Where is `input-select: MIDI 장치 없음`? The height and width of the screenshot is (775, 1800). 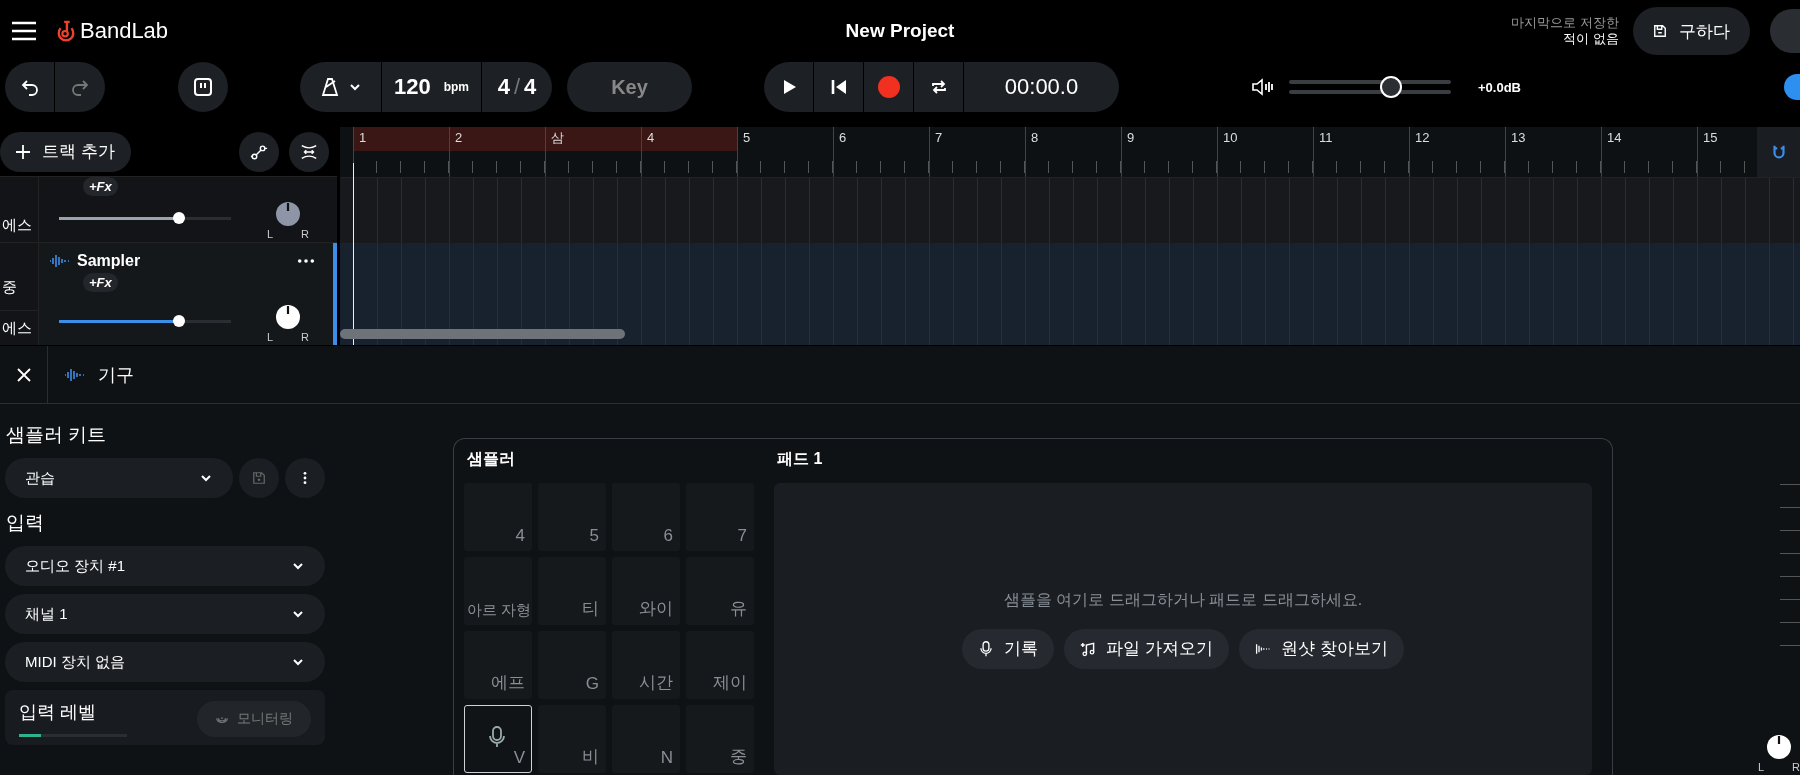
input-select: MIDI 장치 없음 is located at coordinates (165, 662).